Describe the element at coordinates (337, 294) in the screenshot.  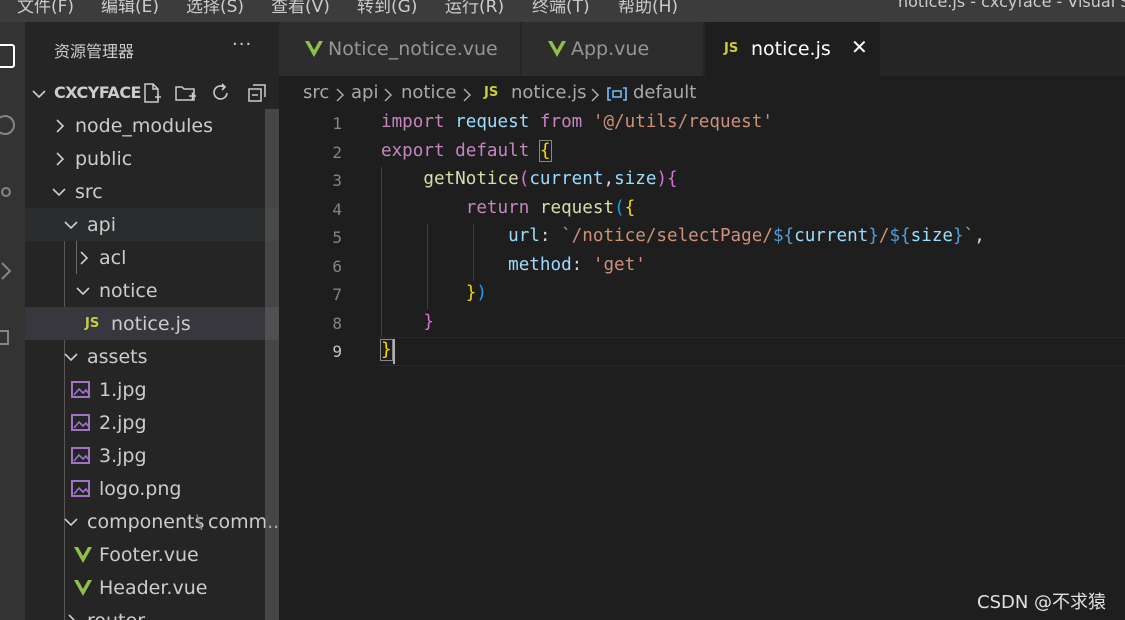
I see `line-number: 7` at that location.